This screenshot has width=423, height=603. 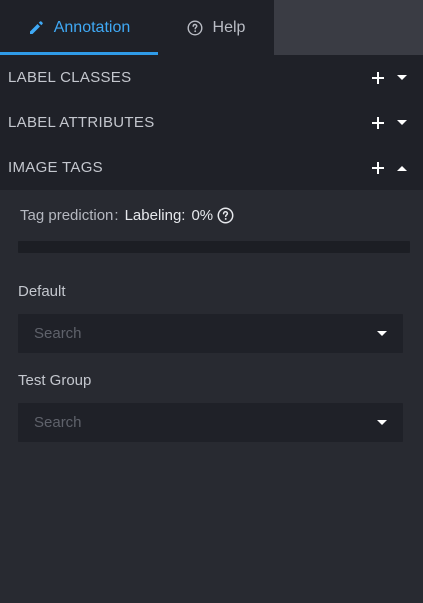 I want to click on default-tag-select: Search, so click(x=210, y=333).